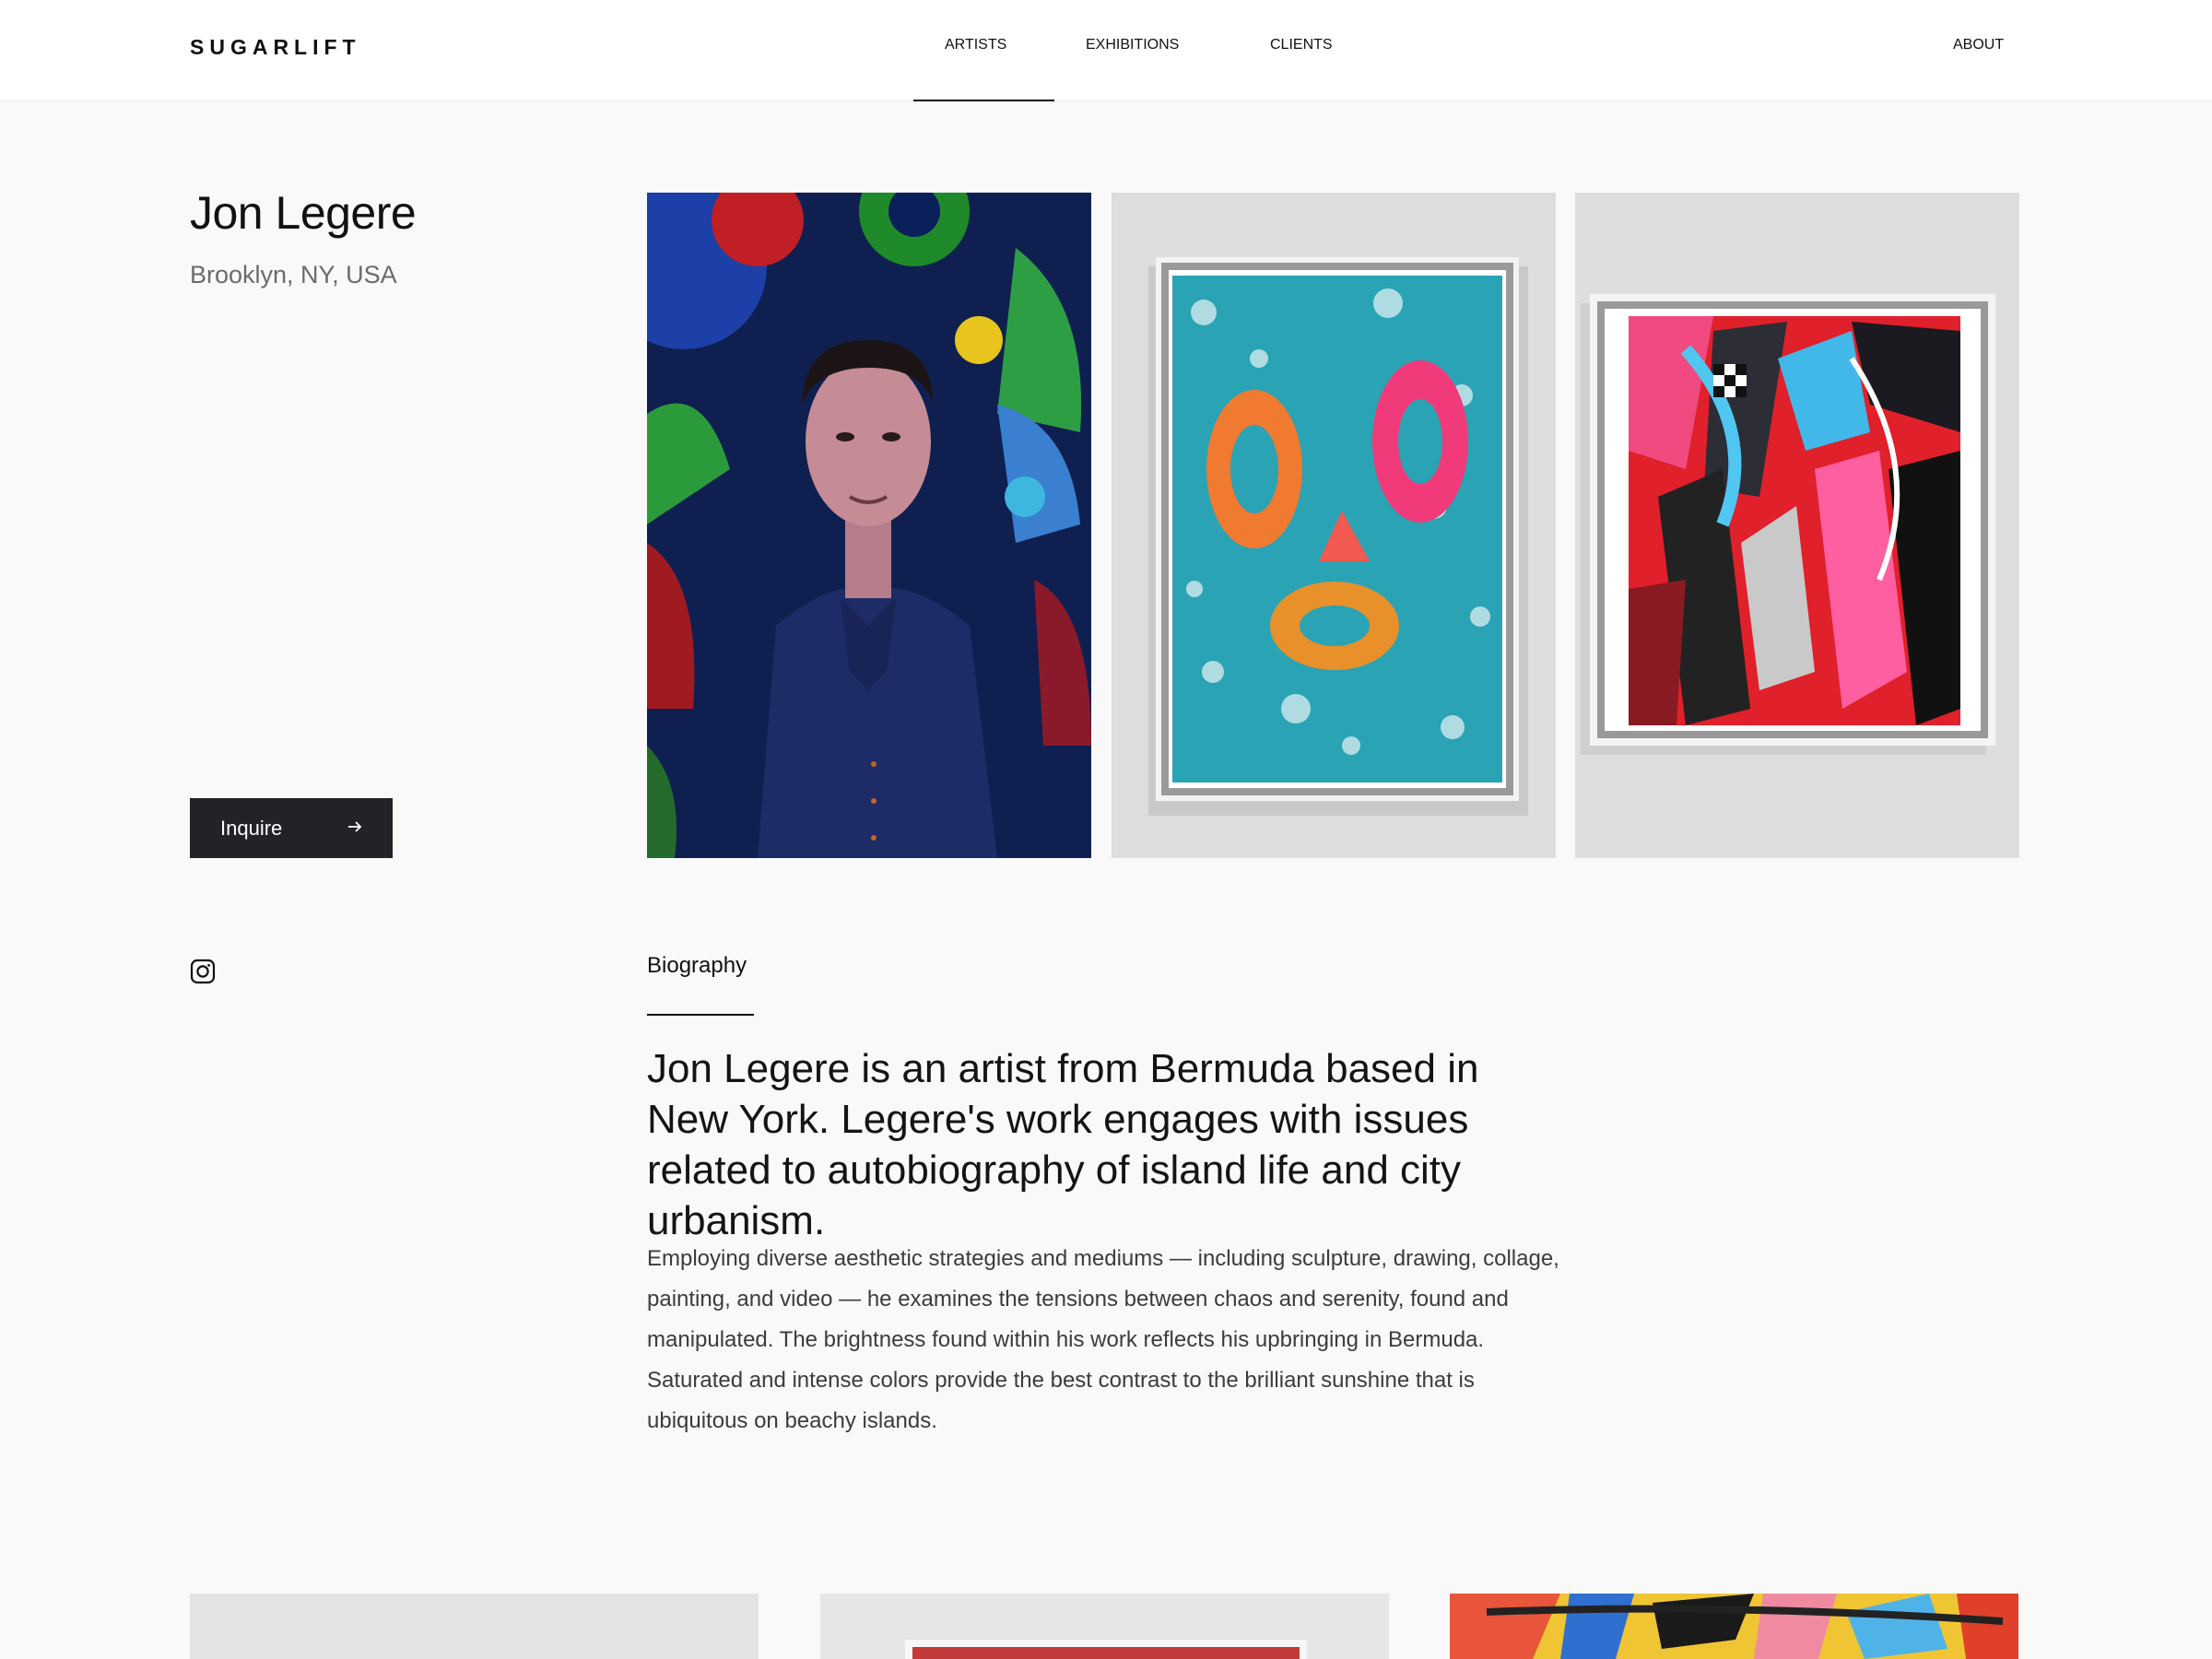 The image size is (2212, 1659). I want to click on nav-artists: ARTISTS, so click(975, 45).